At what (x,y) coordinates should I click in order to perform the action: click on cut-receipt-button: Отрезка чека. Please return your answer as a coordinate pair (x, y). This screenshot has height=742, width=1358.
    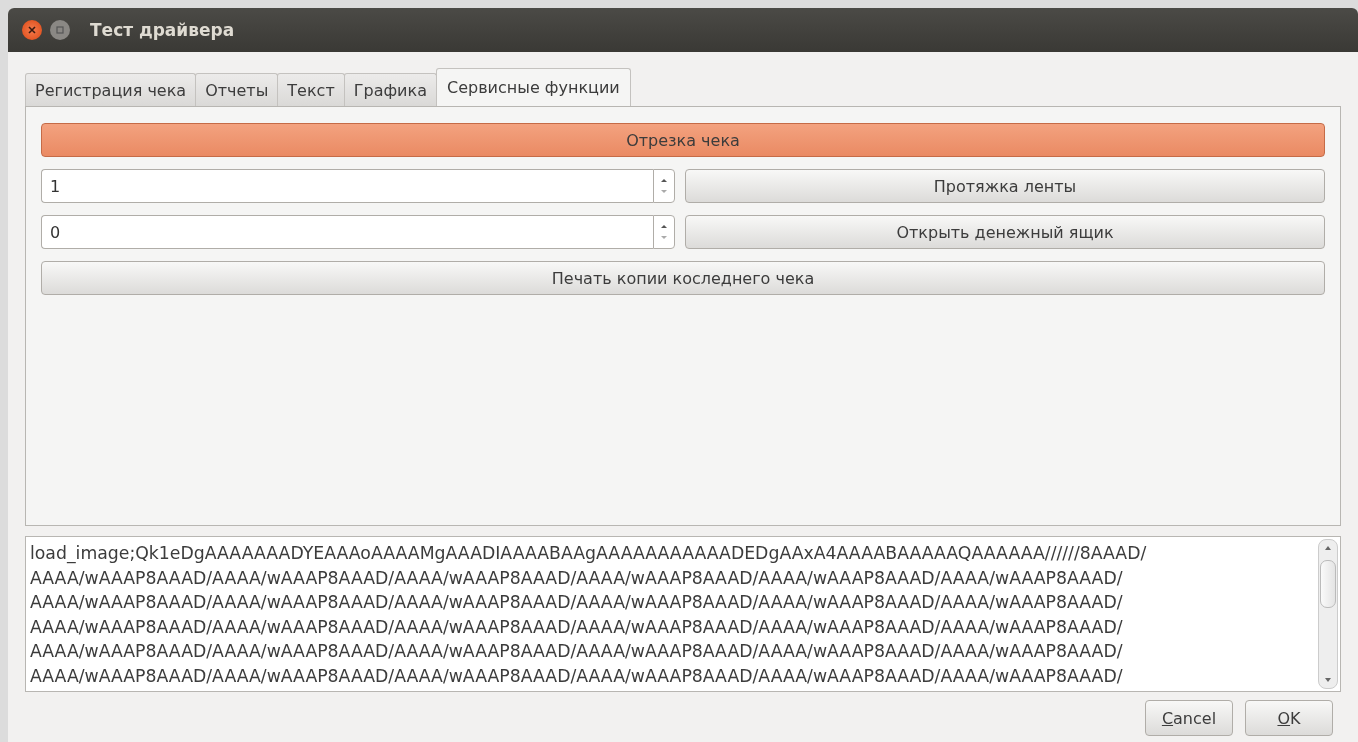
    Looking at the image, I should click on (683, 140).